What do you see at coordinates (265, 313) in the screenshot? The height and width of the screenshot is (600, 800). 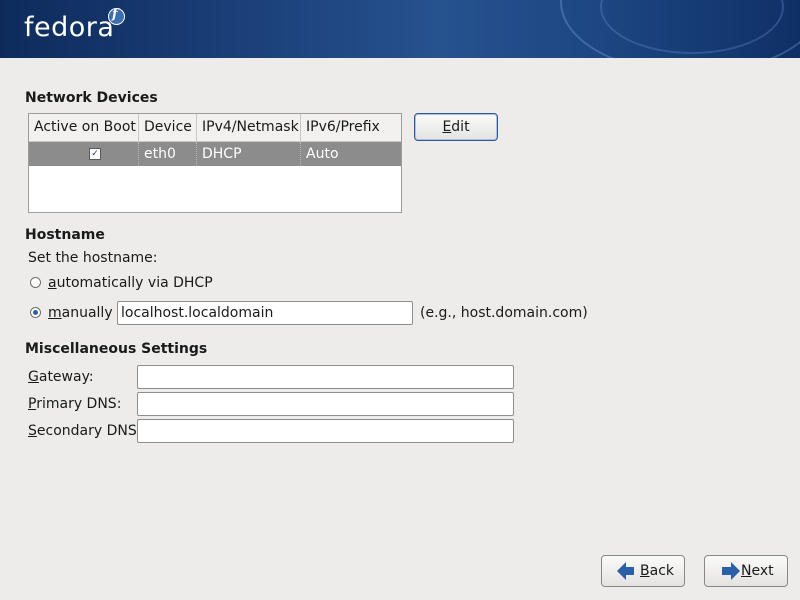 I see `hostname-input` at bounding box center [265, 313].